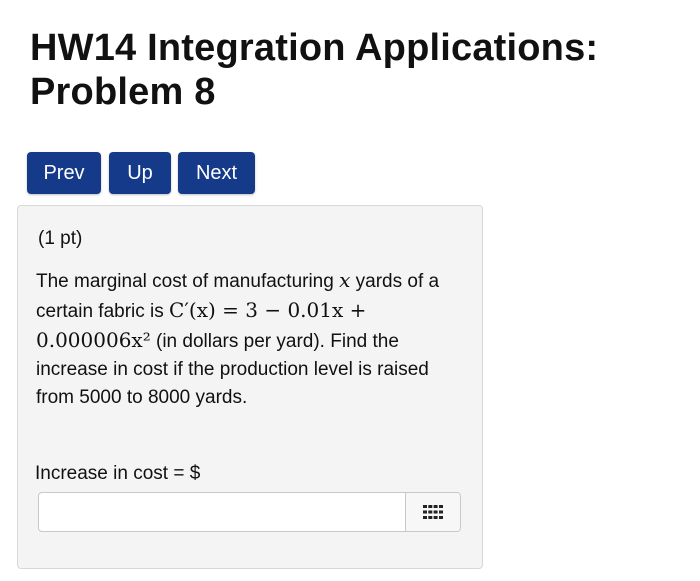 Image resolution: width=700 pixels, height=581 pixels. Describe the element at coordinates (123, 92) in the screenshot. I see `page-title-line-2: Problem 8` at that location.